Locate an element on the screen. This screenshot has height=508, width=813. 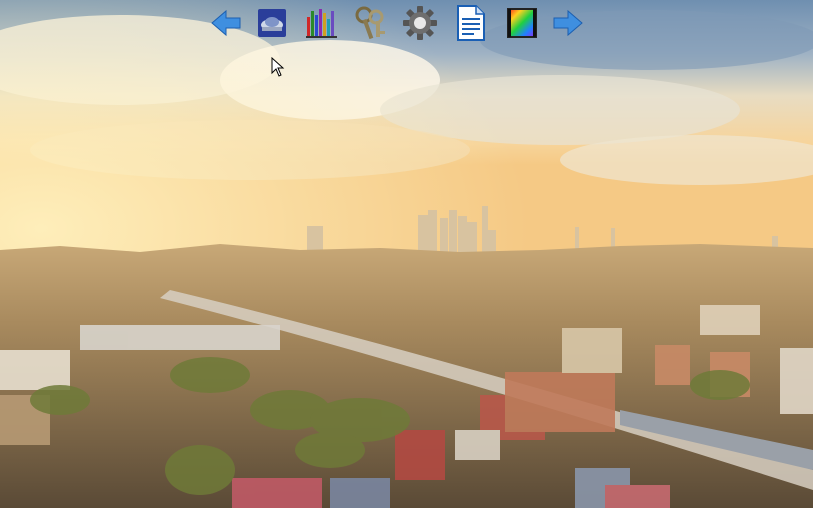
keys-icon is located at coordinates (370, 23).